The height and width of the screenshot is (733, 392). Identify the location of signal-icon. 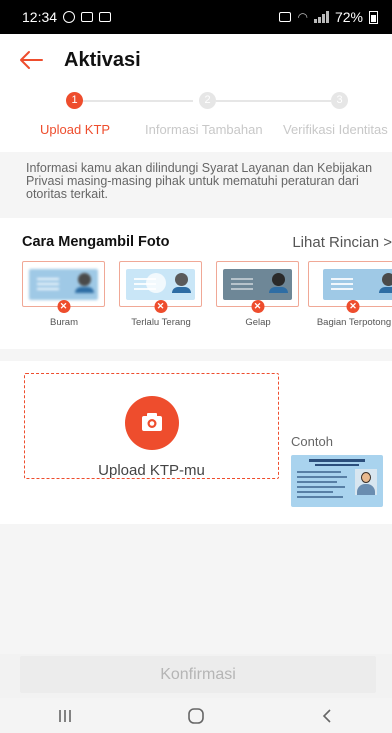
(321, 17).